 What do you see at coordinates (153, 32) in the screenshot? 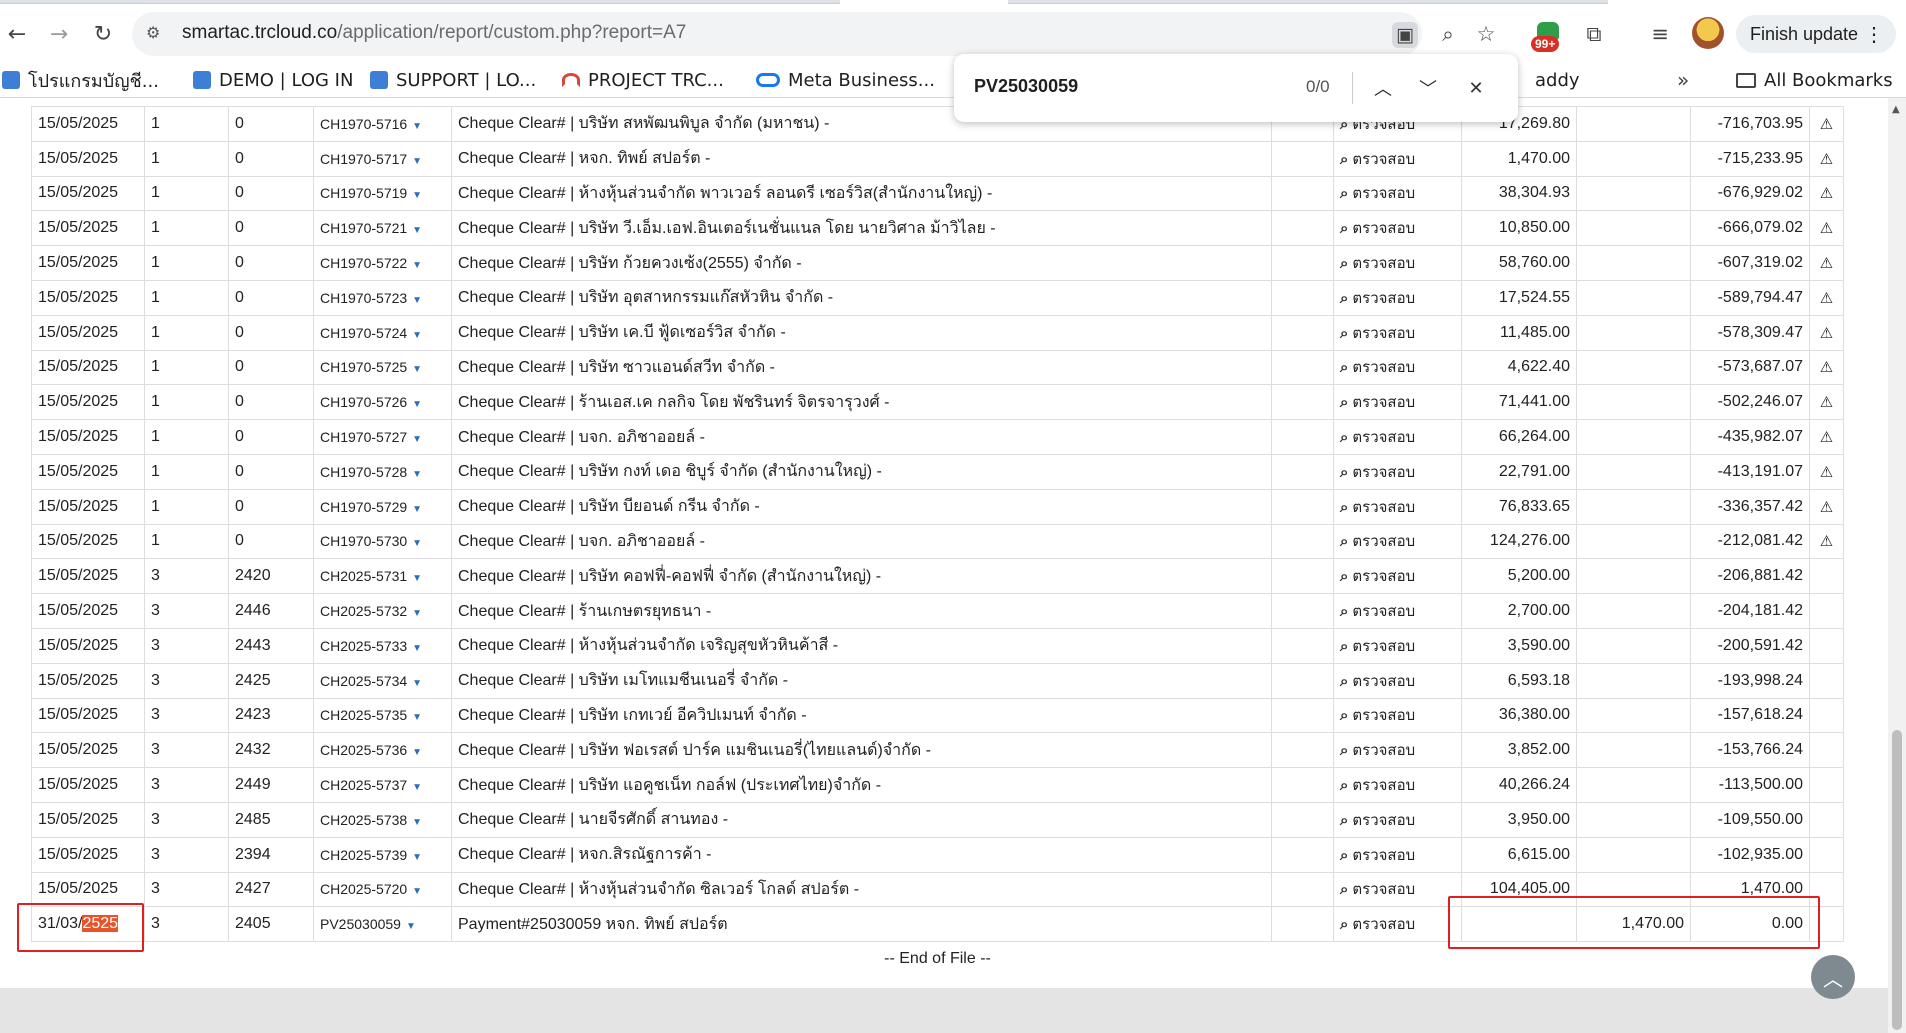
I see `site-info-icon: ⚙` at bounding box center [153, 32].